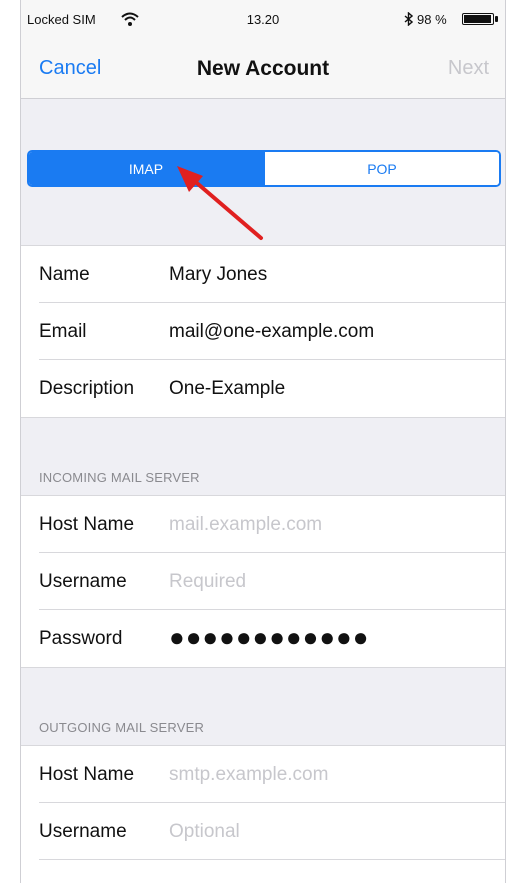 The width and height of the screenshot is (513, 883). Describe the element at coordinates (227, 389) in the screenshot. I see `description-field: One-Example` at that location.